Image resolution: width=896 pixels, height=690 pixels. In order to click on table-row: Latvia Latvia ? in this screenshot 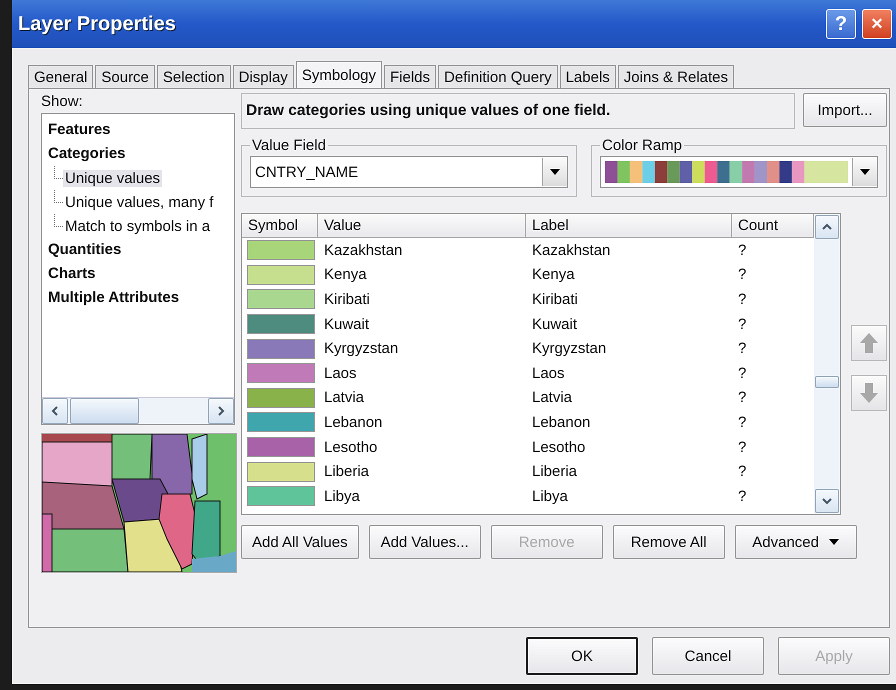, I will do `click(528, 398)`.